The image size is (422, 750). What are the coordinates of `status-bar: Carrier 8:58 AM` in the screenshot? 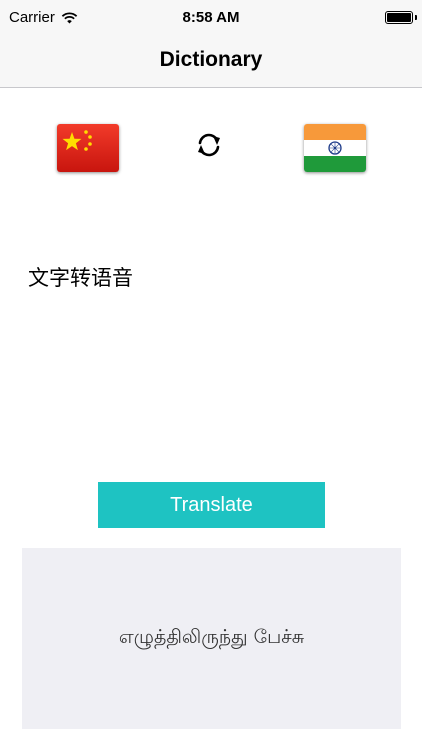 It's located at (211, 18).